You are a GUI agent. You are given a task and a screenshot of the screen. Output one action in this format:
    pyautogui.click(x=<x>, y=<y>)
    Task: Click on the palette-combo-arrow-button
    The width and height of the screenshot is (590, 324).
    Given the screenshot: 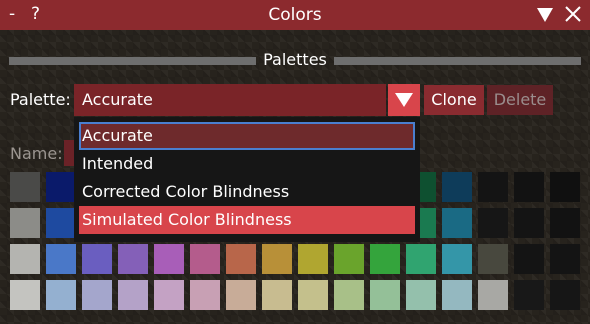 What is the action you would take?
    pyautogui.click(x=404, y=100)
    